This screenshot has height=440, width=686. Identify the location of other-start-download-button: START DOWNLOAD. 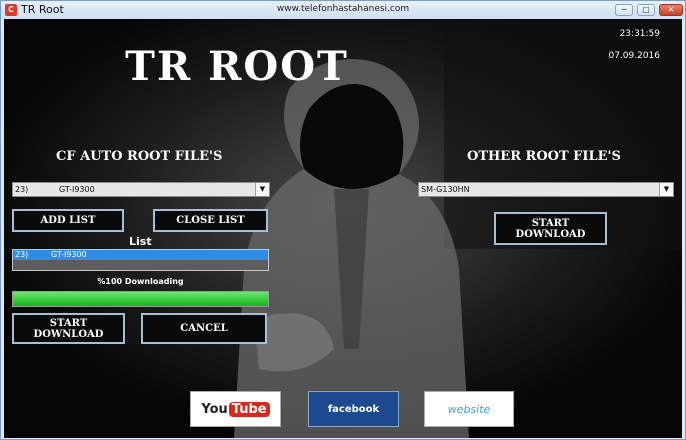
(550, 228).